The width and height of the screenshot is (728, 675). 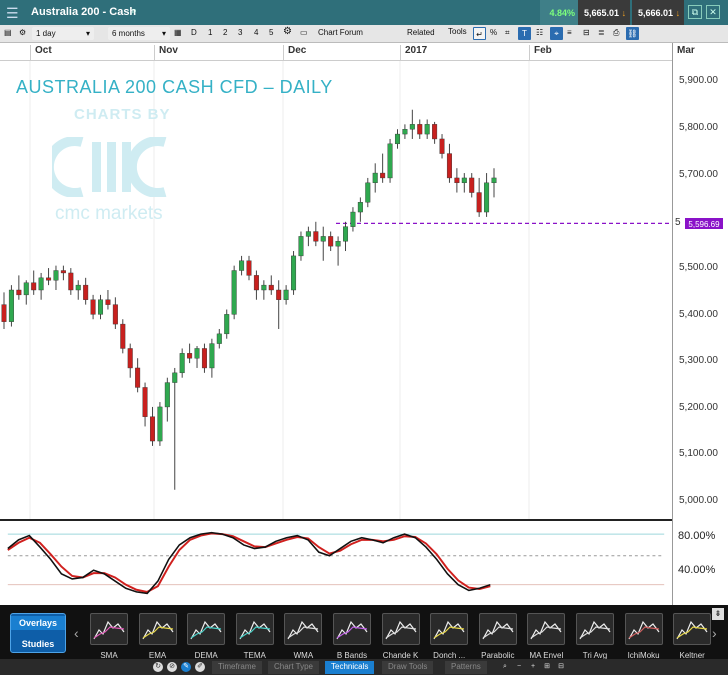 I want to click on month-label: 2017, so click(x=413, y=53).